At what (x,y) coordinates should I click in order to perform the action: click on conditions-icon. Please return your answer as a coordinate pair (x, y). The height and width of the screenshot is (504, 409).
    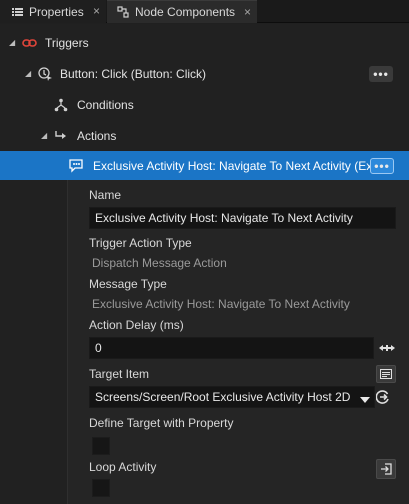
    Looking at the image, I should click on (61, 105).